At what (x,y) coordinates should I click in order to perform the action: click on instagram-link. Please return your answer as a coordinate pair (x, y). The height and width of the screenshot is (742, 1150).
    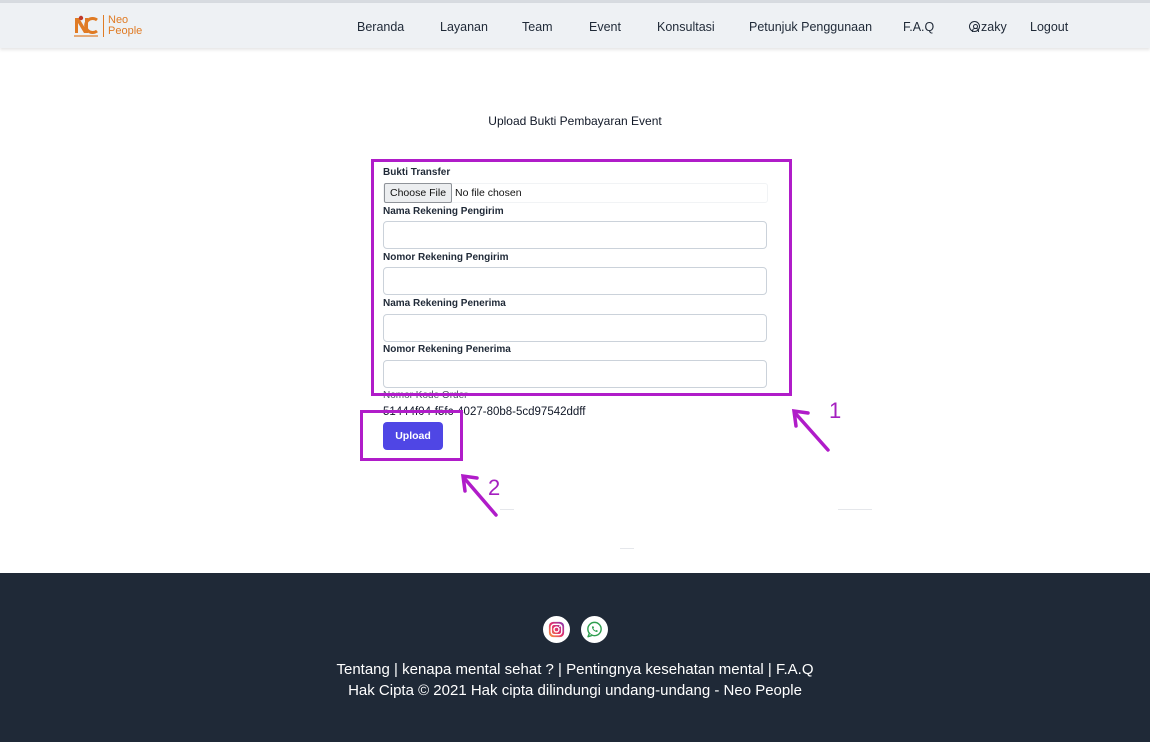
    Looking at the image, I should click on (556, 629).